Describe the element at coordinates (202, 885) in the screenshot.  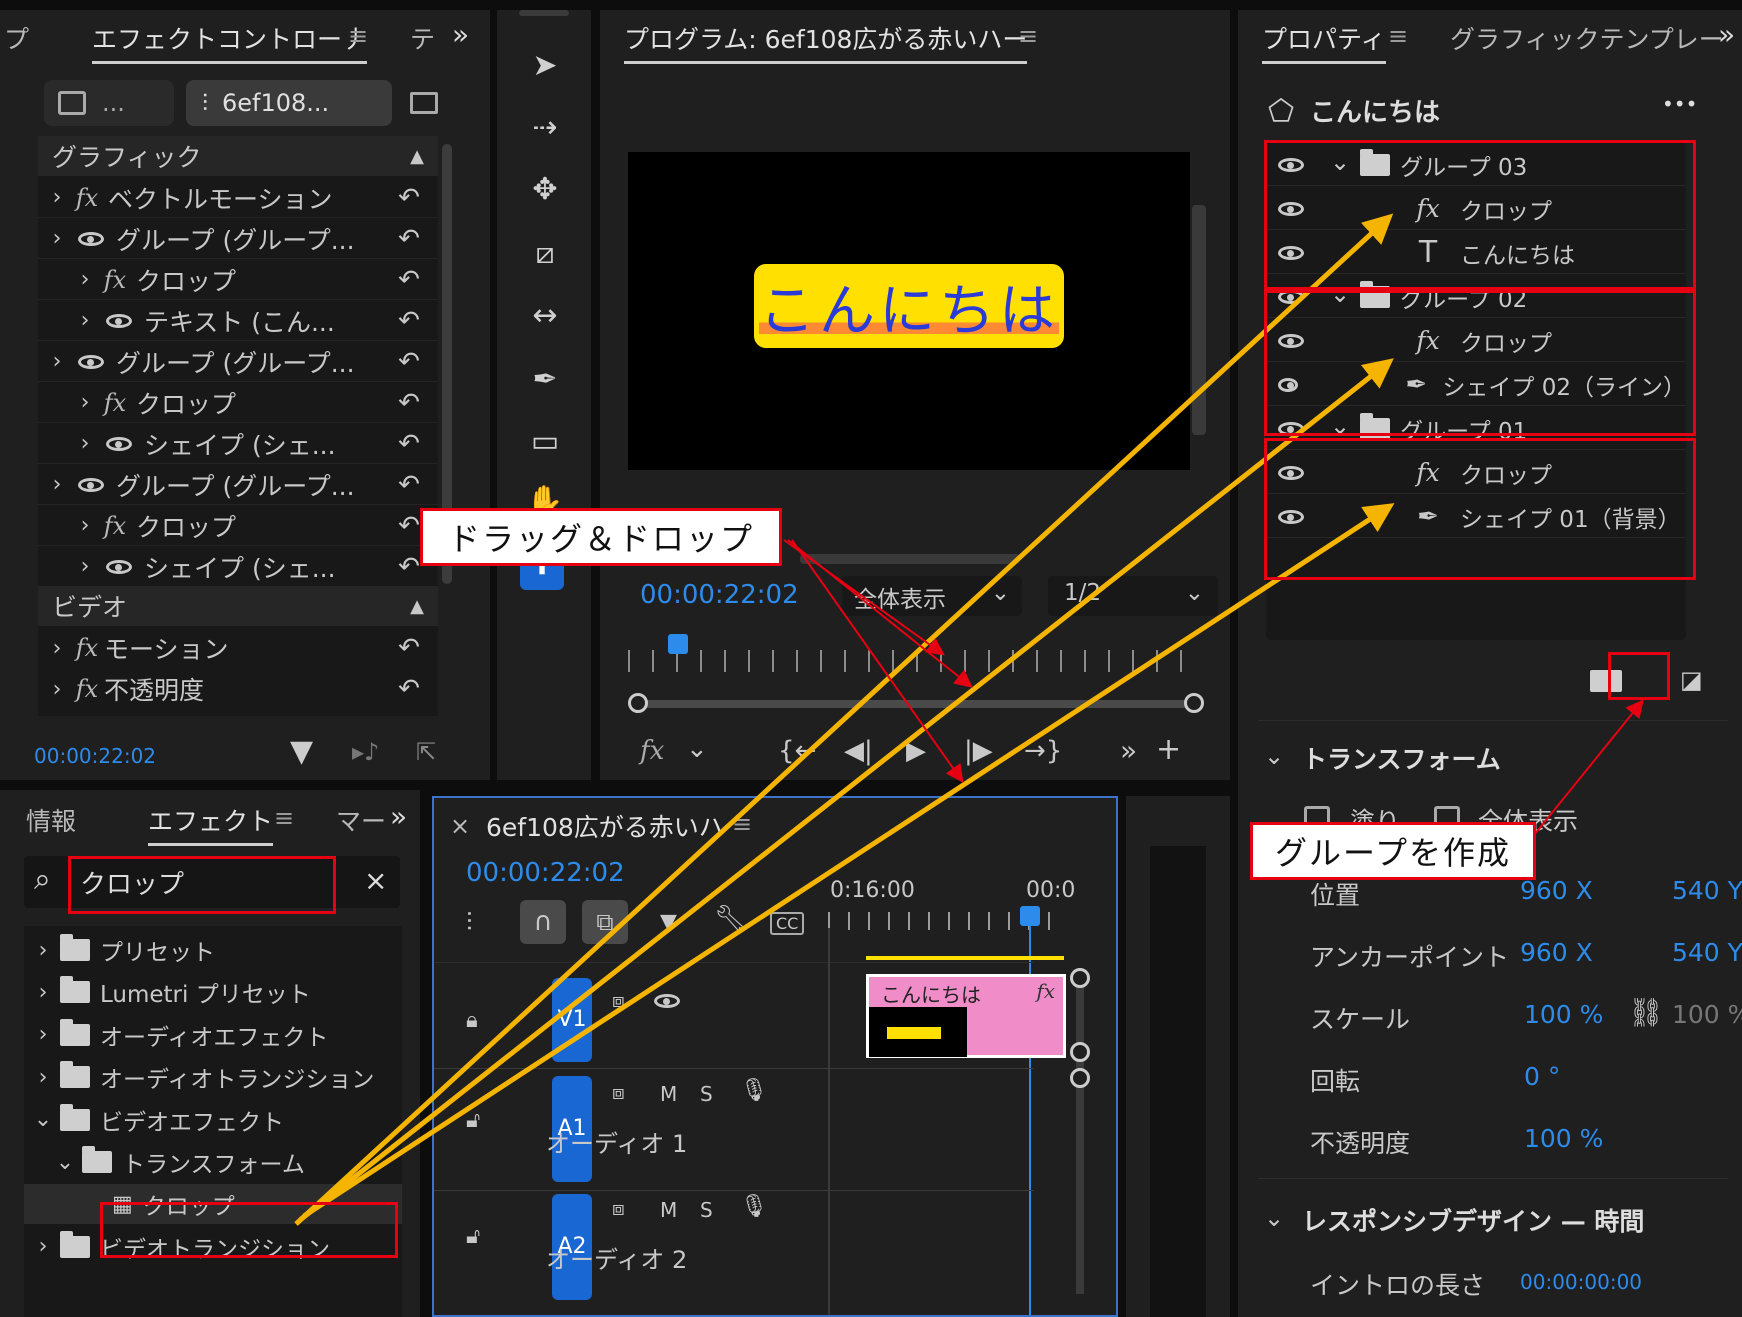
I see `highlight-search` at that location.